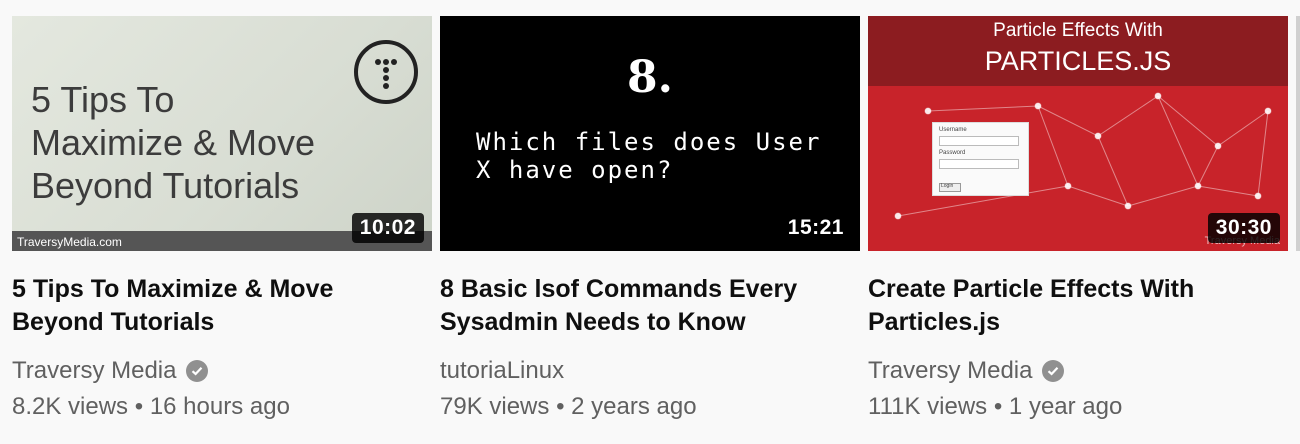 The width and height of the screenshot is (1300, 444). I want to click on form-button-label: Login, so click(947, 186).